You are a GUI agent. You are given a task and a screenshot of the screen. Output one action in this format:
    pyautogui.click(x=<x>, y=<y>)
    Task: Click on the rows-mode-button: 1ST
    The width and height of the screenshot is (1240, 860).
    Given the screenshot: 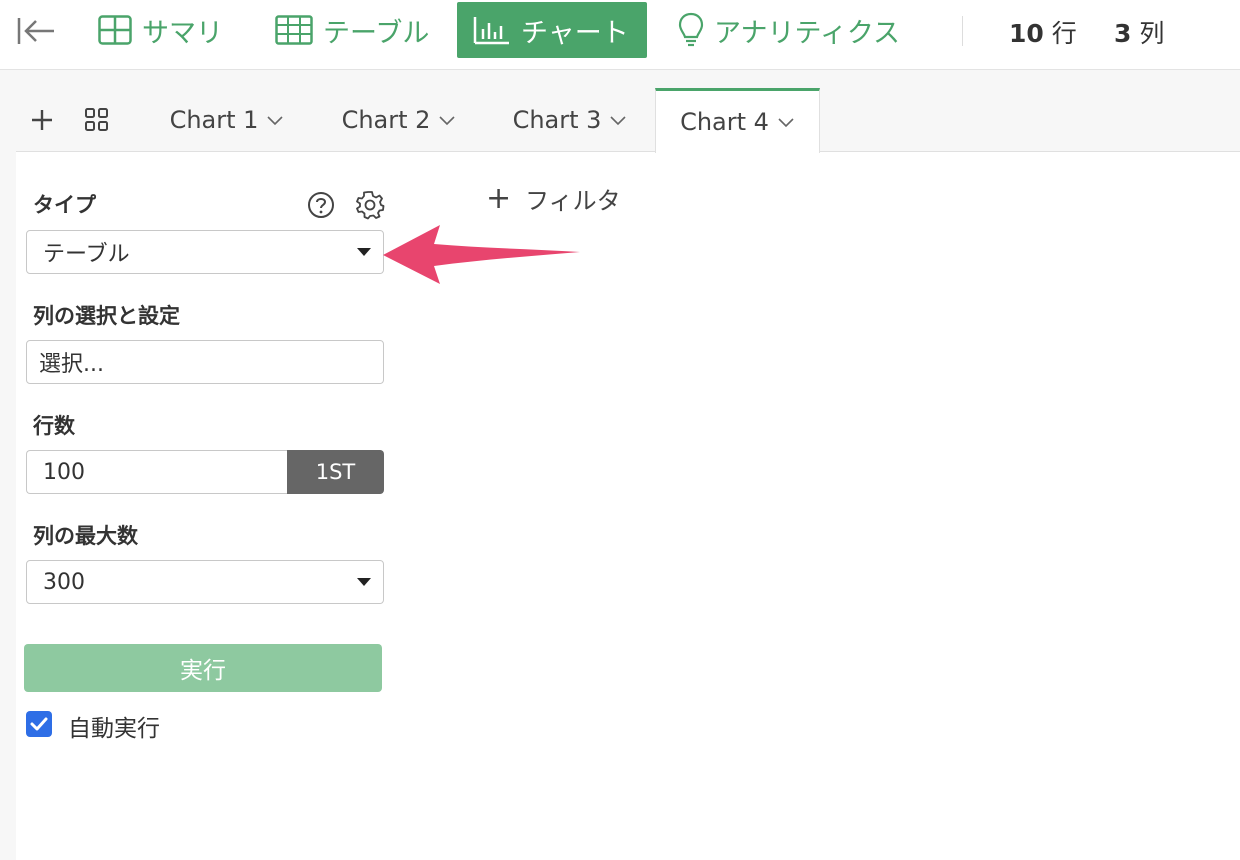 What is the action you would take?
    pyautogui.click(x=335, y=472)
    